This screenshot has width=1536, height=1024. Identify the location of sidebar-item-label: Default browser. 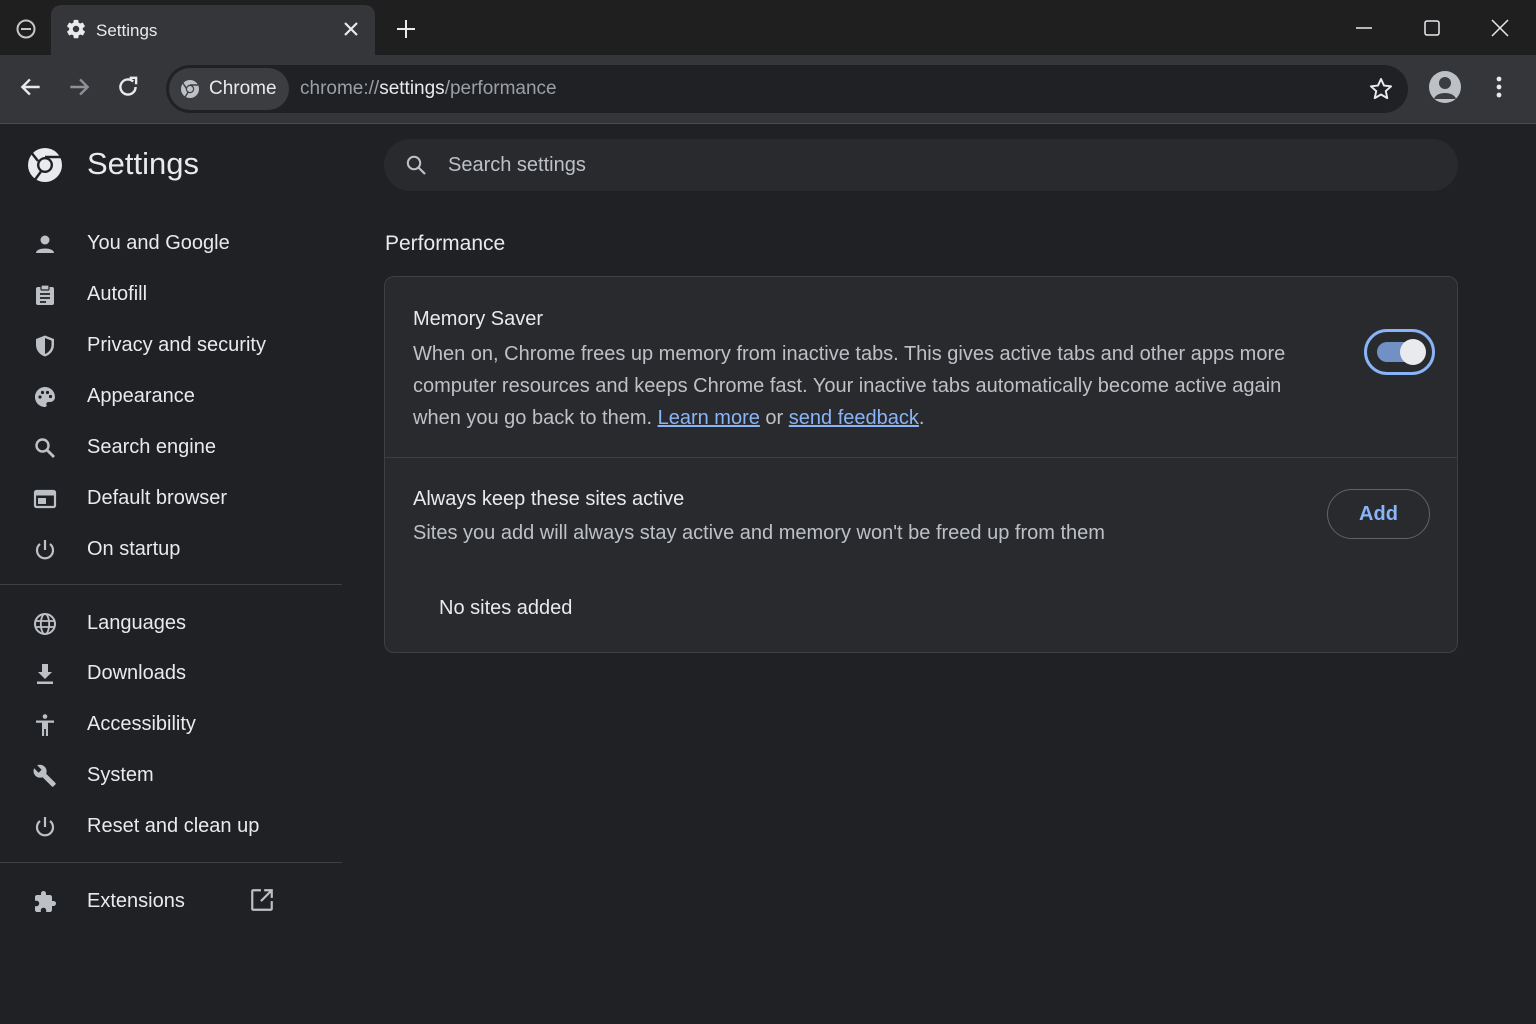
(157, 498).